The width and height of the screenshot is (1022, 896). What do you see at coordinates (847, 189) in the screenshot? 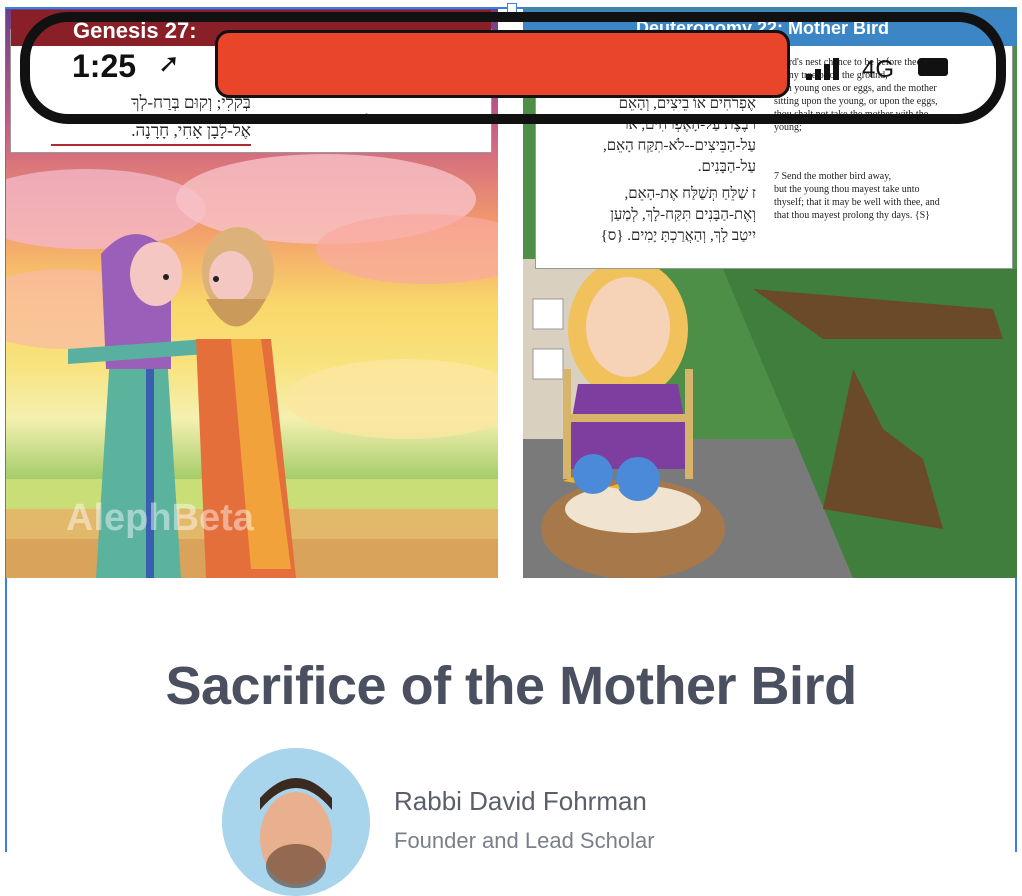
I see `english-line: but the young thou mayest take unto` at bounding box center [847, 189].